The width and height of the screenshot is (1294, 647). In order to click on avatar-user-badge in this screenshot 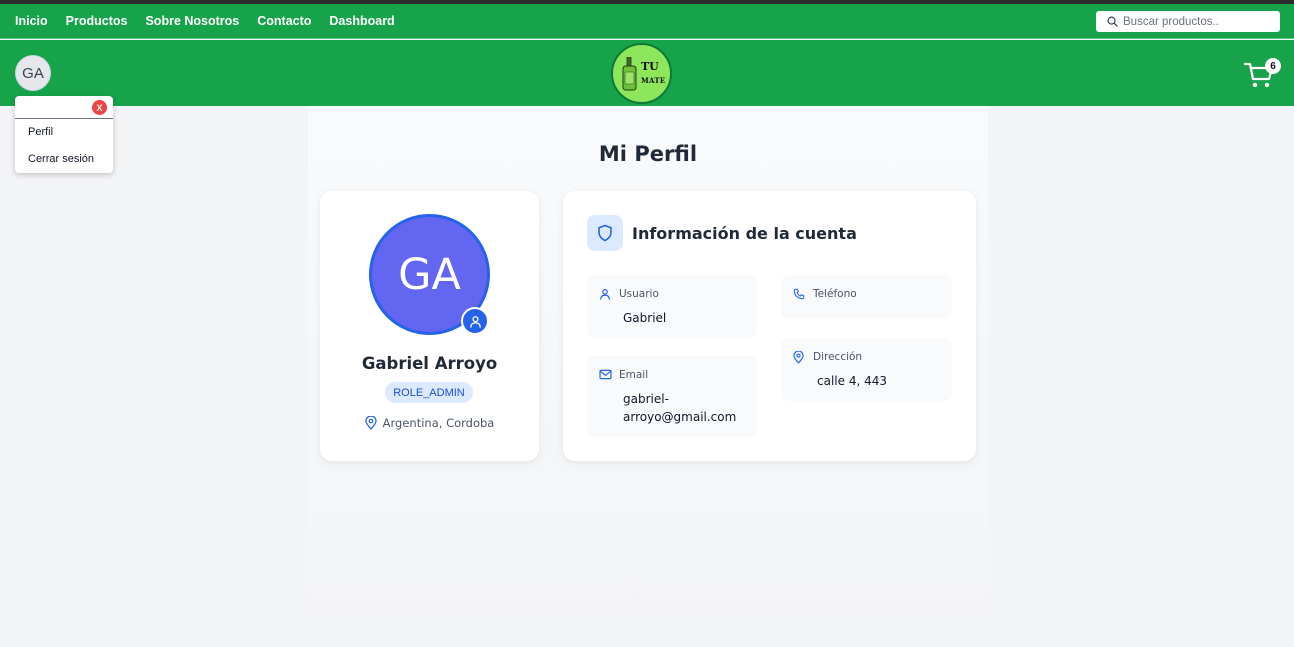, I will do `click(475, 321)`.